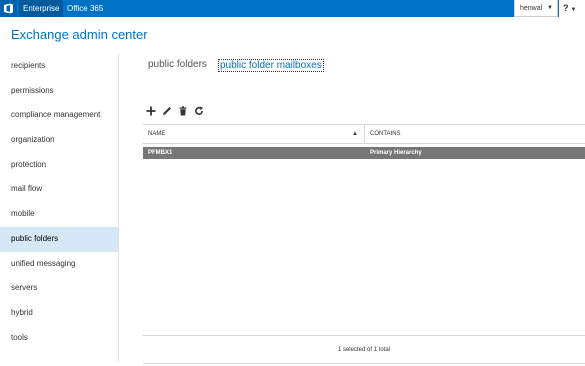  I want to click on add-icon, so click(151, 111).